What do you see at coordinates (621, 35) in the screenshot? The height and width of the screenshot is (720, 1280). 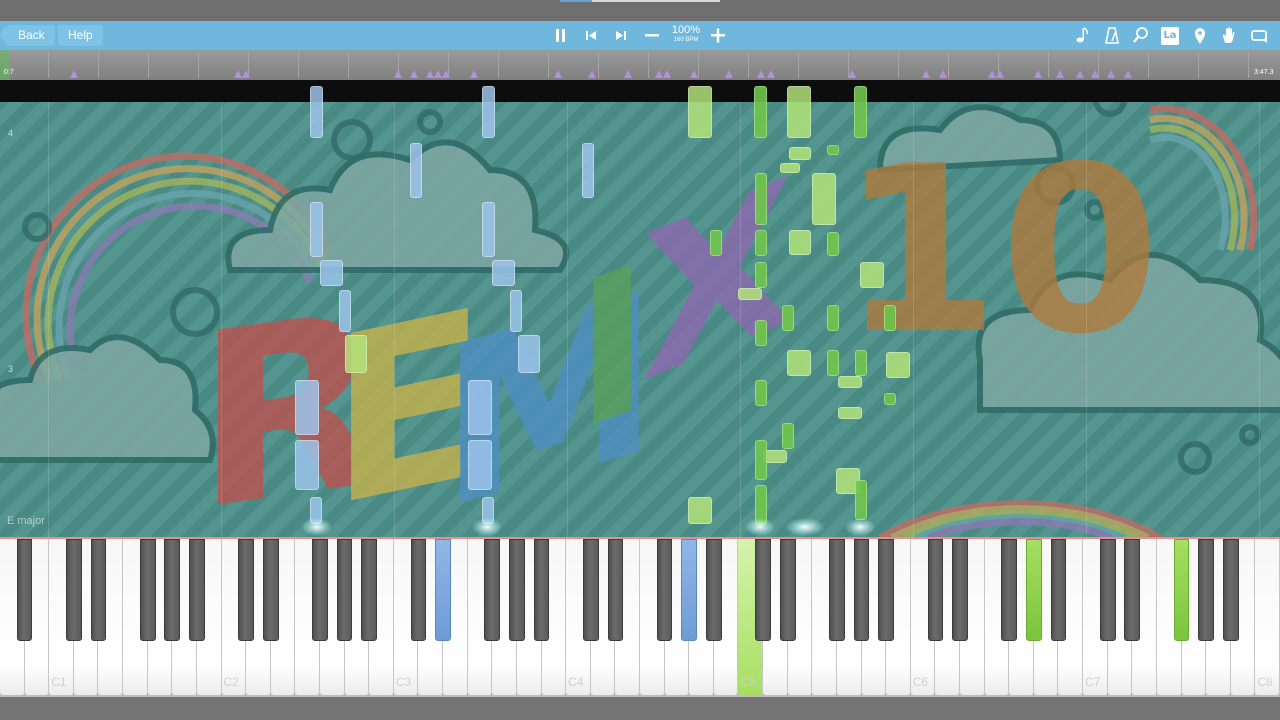 I see `skip-forward-icon` at bounding box center [621, 35].